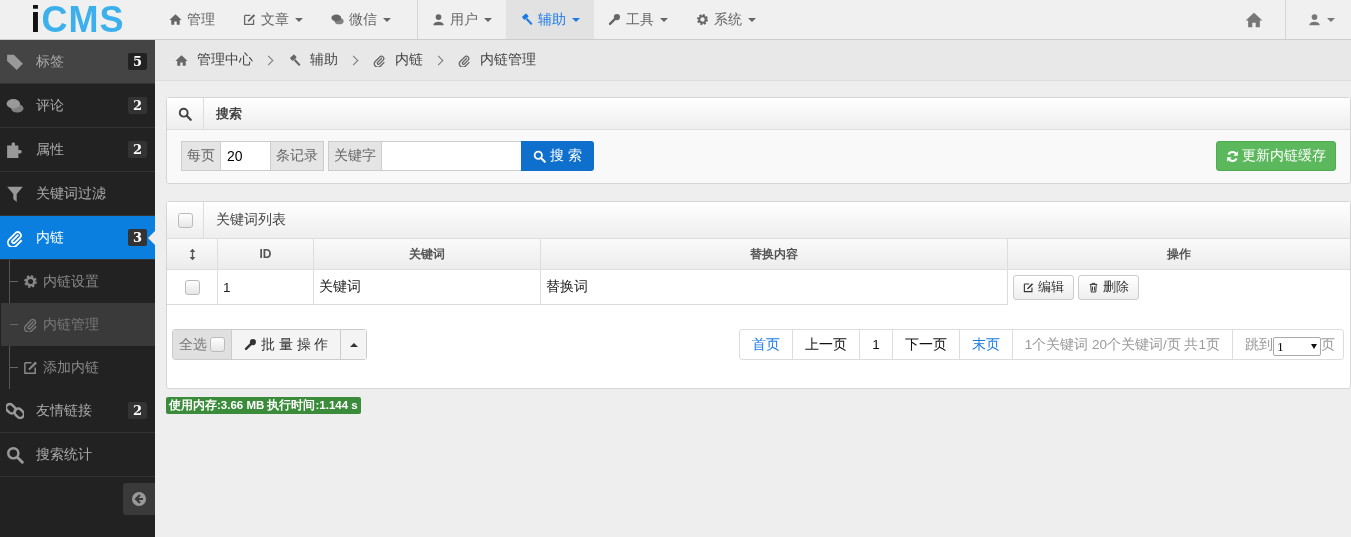 The height and width of the screenshot is (537, 1351). I want to click on table-cell: 替换词, so click(774, 287).